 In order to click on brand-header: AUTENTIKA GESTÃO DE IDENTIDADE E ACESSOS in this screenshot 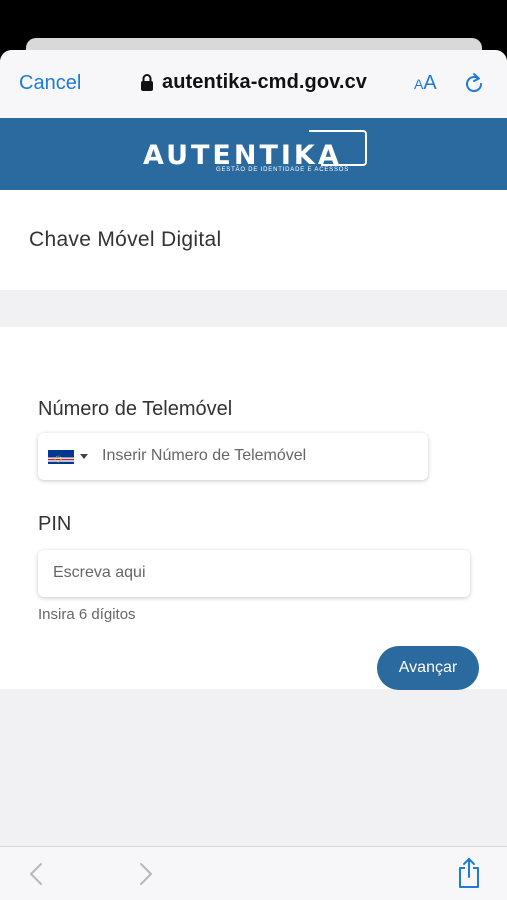, I will do `click(253, 154)`.